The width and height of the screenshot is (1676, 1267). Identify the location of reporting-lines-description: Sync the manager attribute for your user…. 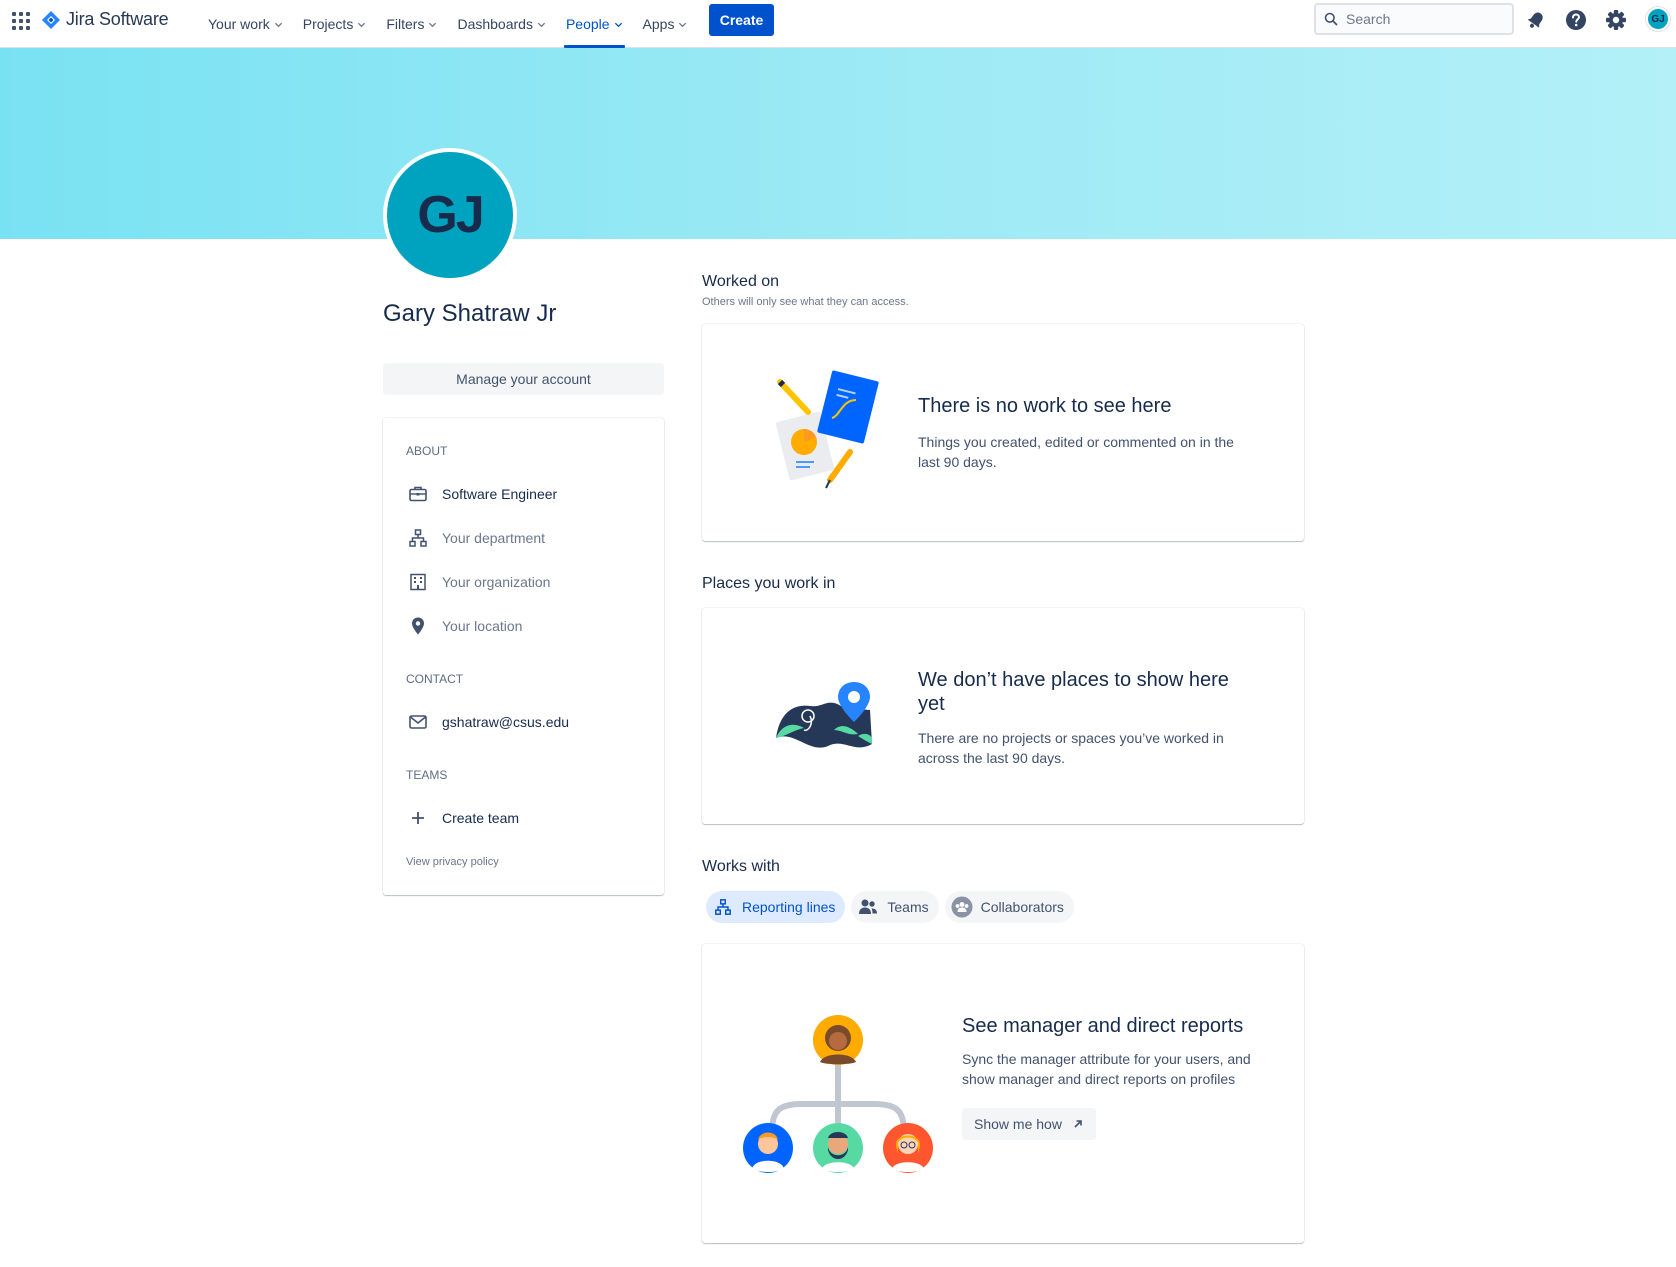
(1106, 1069).